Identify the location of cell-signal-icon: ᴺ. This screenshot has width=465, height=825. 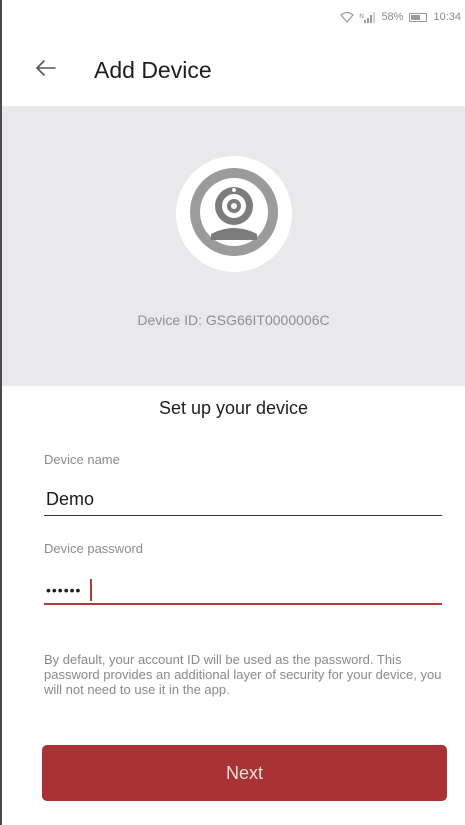
(368, 17).